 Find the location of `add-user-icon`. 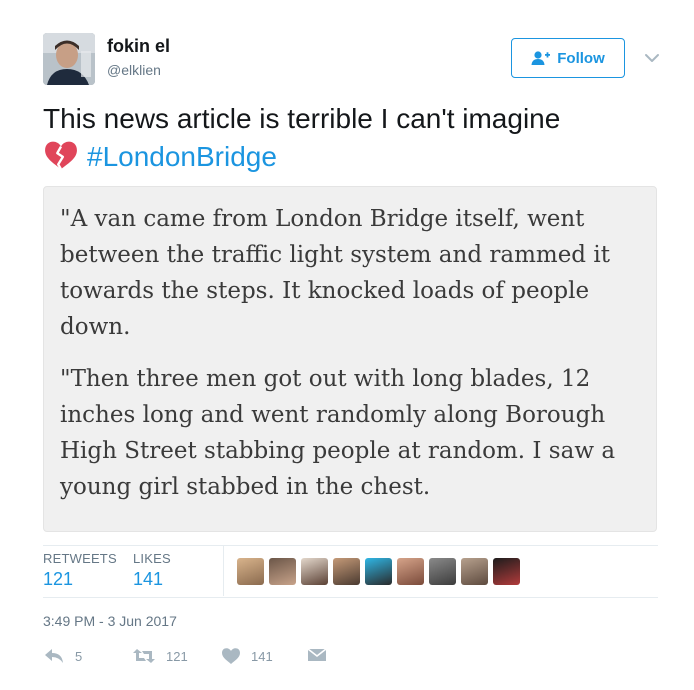

add-user-icon is located at coordinates (541, 58).